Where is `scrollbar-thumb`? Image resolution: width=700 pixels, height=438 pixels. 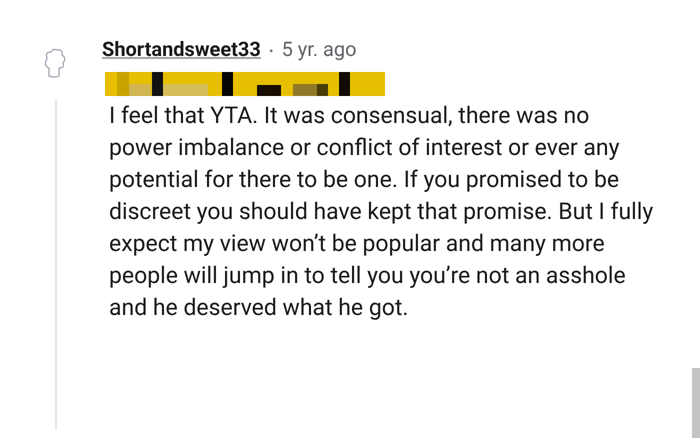
scrollbar-thumb is located at coordinates (696, 403).